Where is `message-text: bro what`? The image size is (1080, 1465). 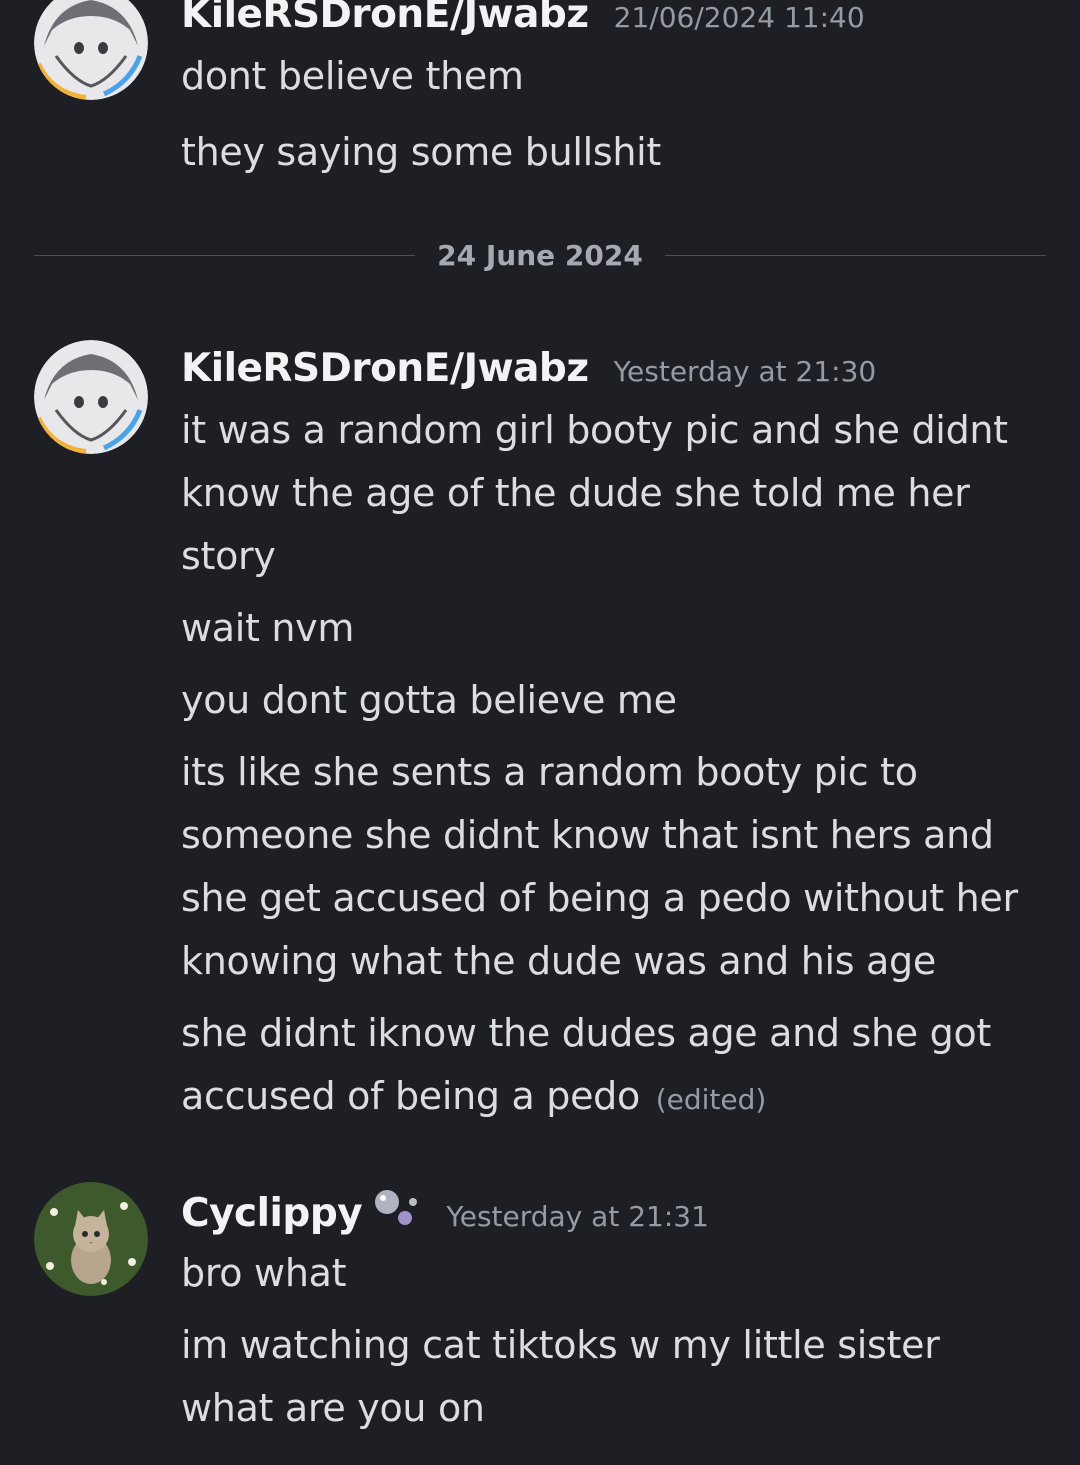 message-text: bro what is located at coordinates (611, 1273).